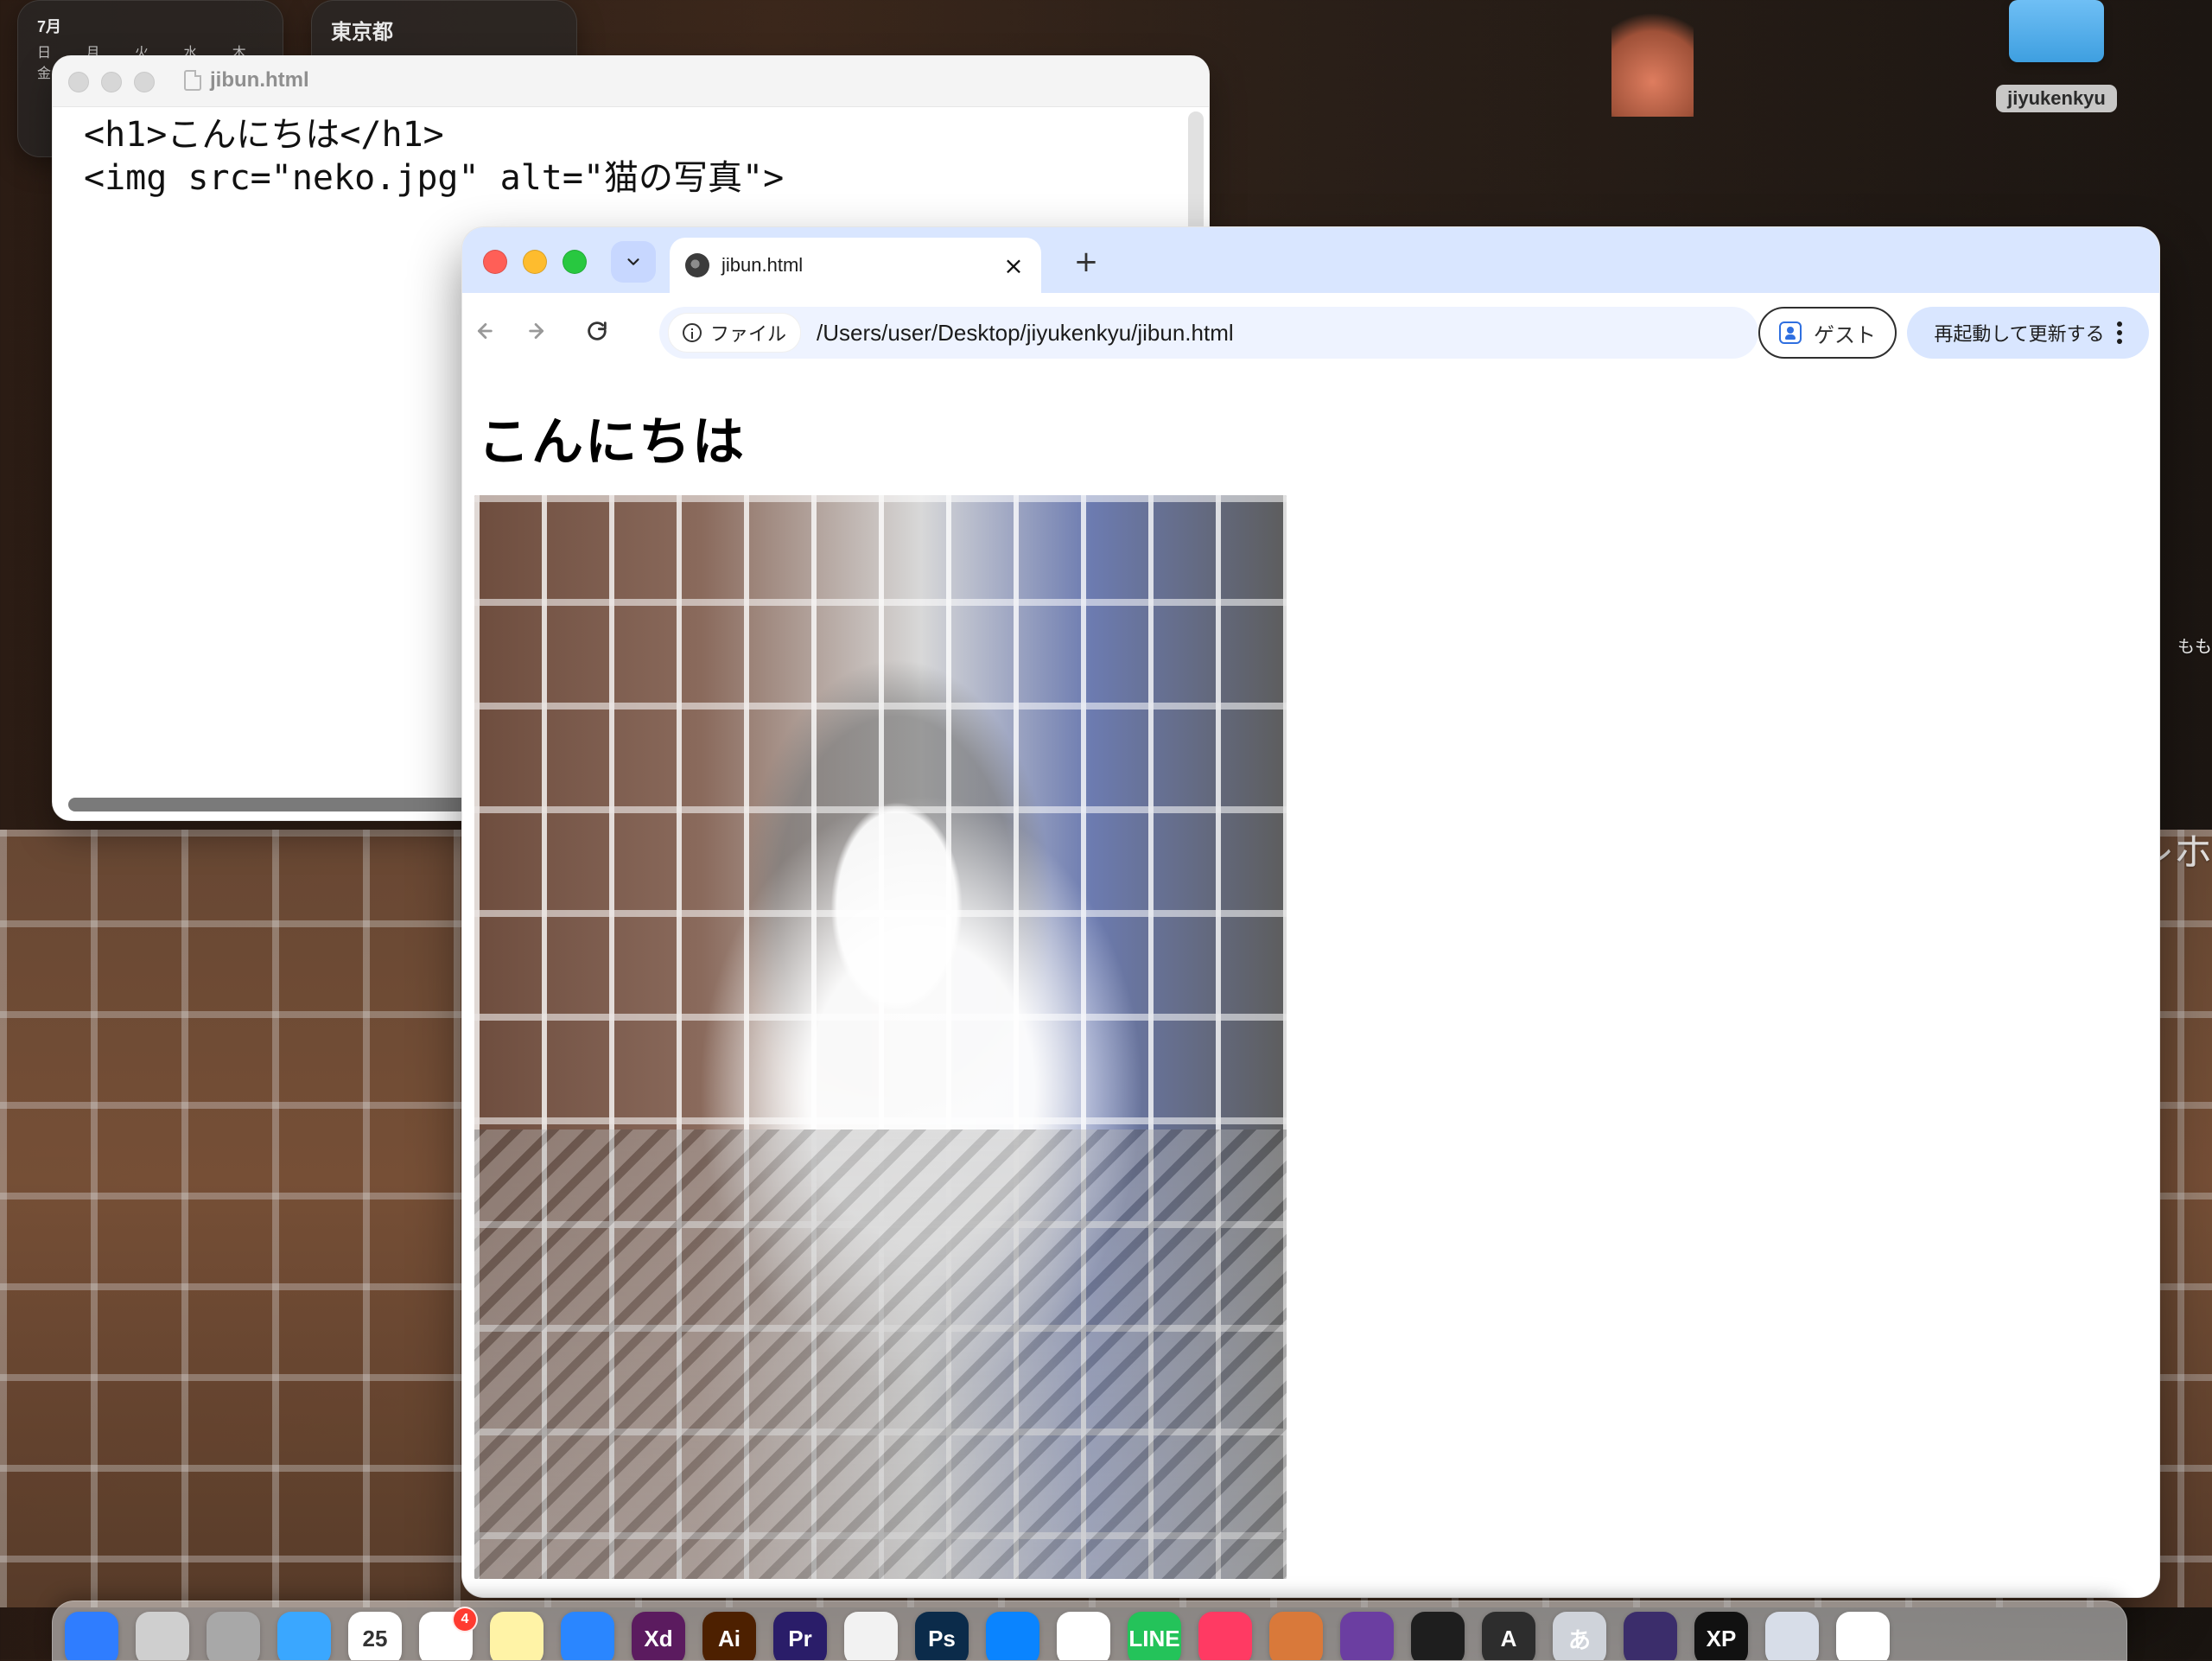  I want to click on forward-arrow-icon, so click(536, 331).